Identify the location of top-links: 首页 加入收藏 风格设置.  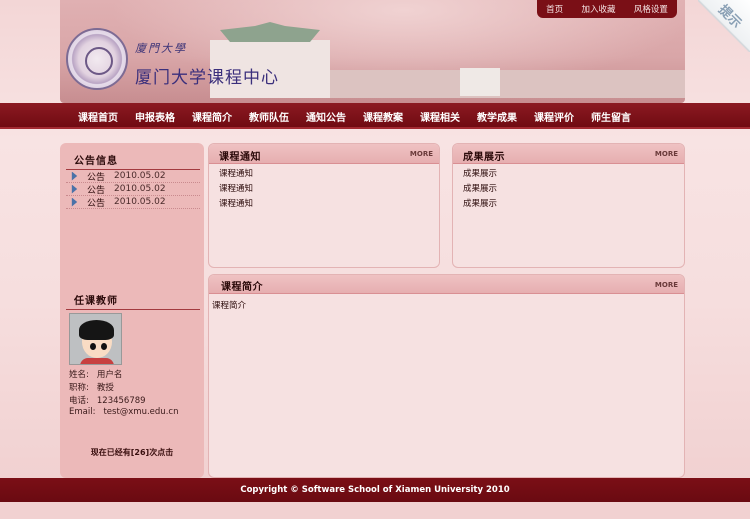
(607, 9).